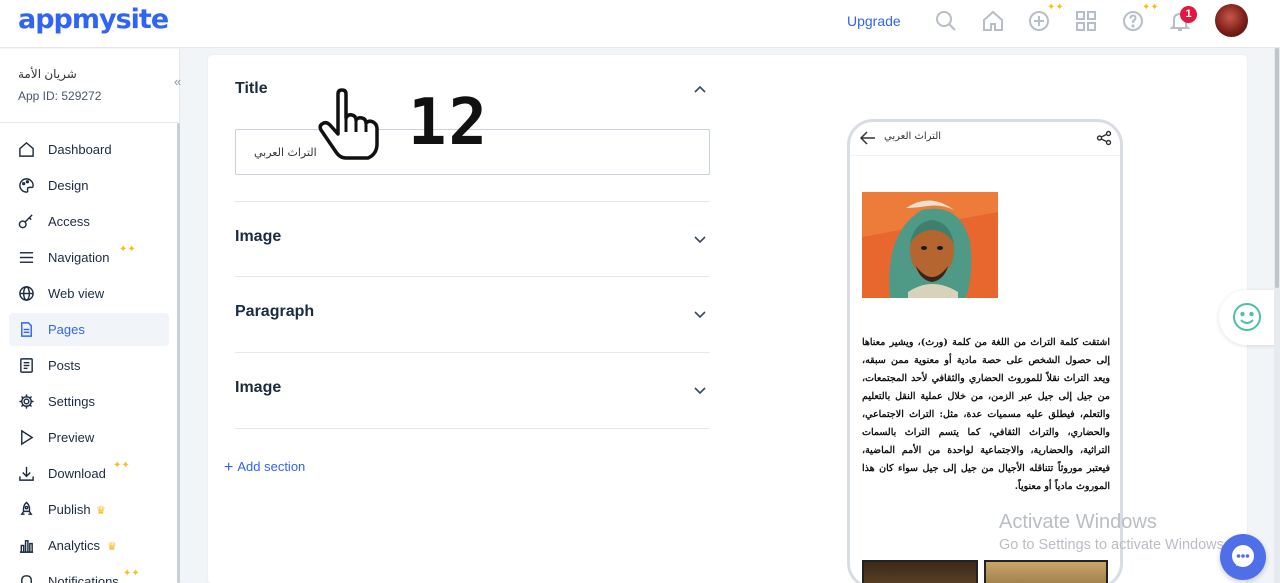 The height and width of the screenshot is (583, 1280). I want to click on app-name: شريان الأمة, so click(47, 74).